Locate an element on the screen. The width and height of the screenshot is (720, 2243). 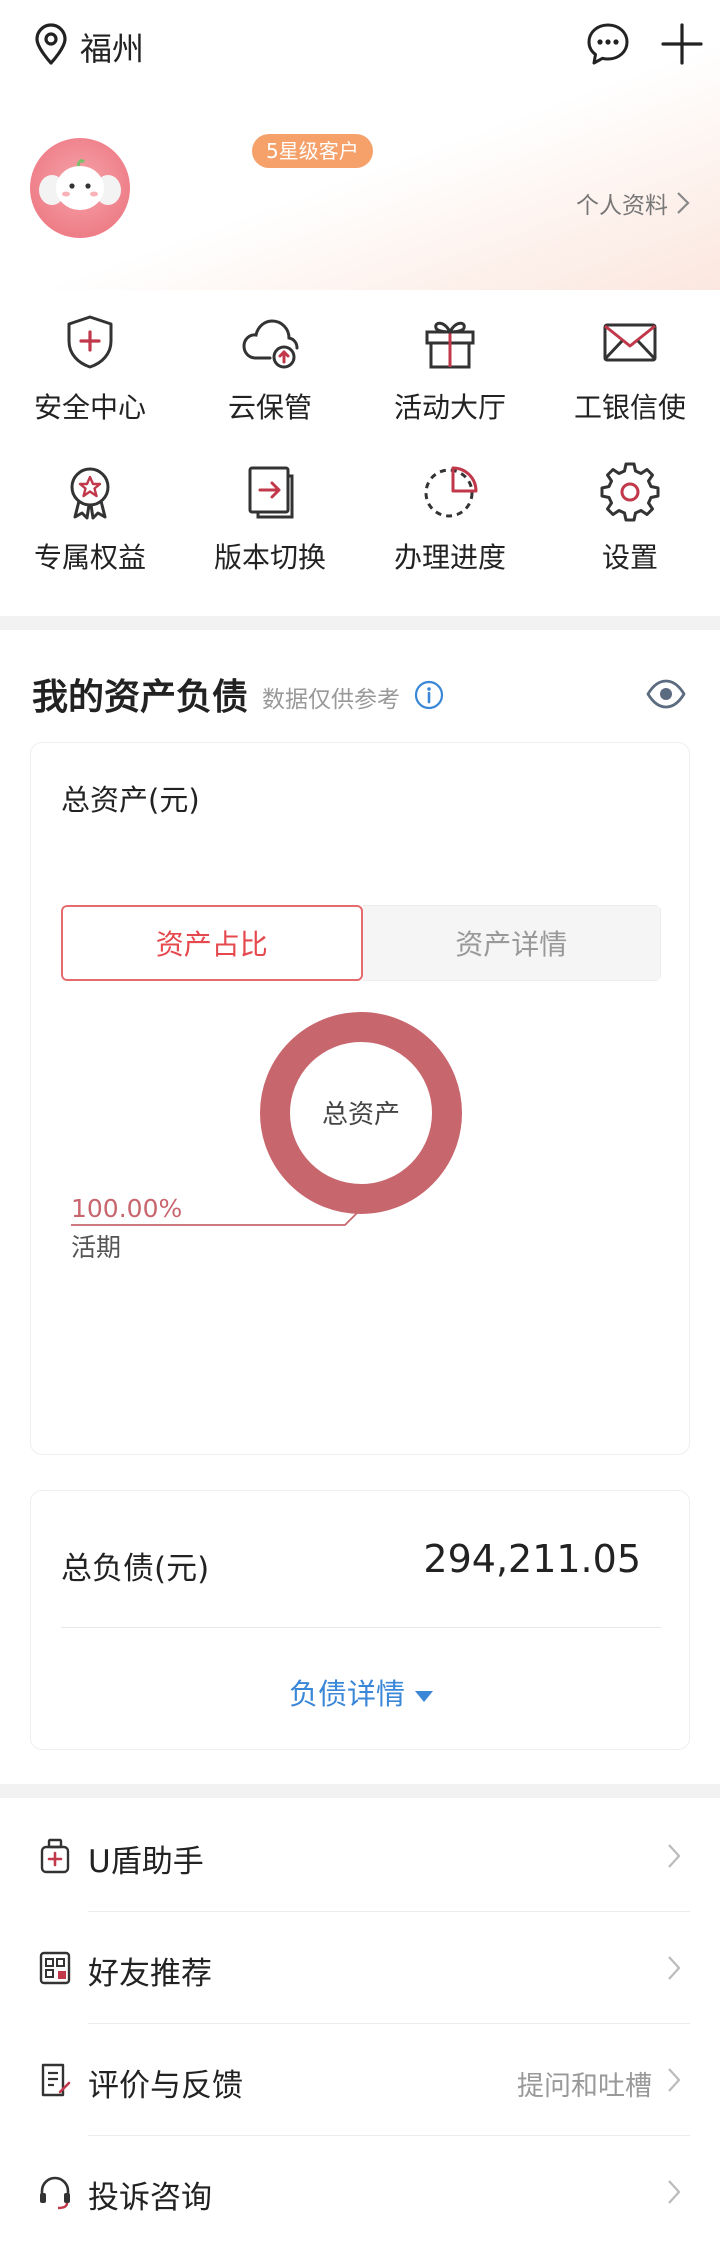
profile-link: 个人资料 is located at coordinates (633, 203).